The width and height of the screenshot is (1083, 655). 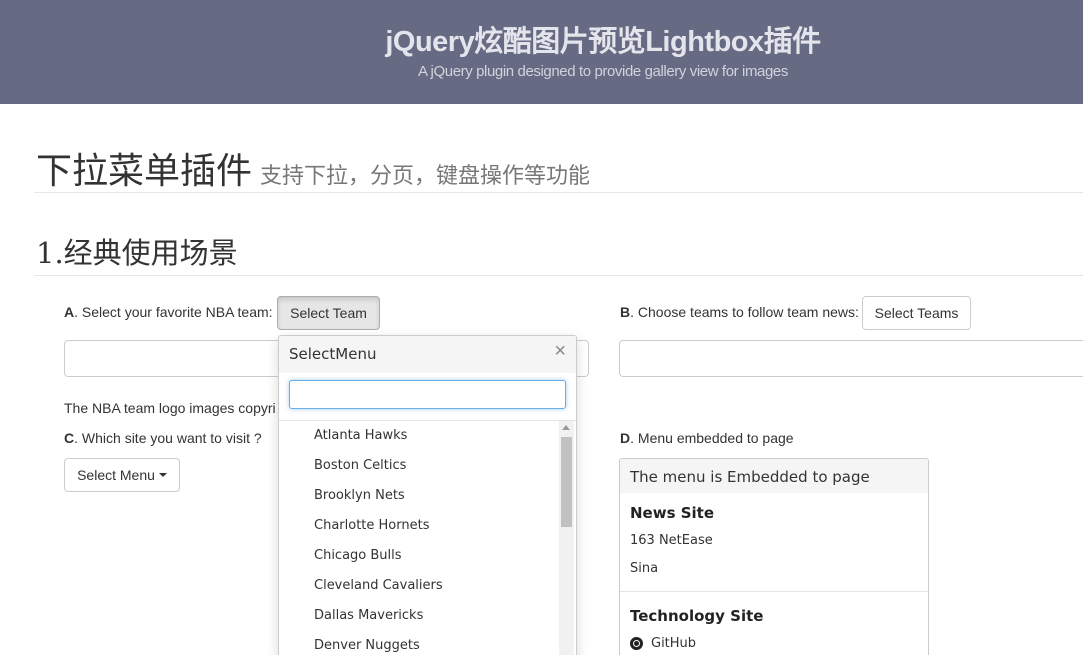 I want to click on section-c-label: C. Which site you want to visit ?, so click(x=163, y=438).